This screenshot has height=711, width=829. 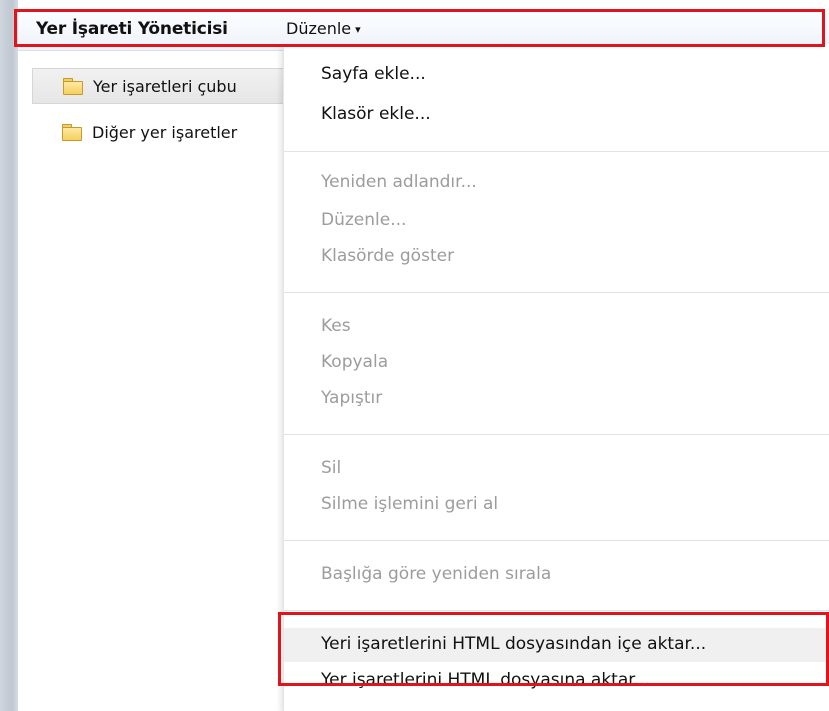 I want to click on menu-item-delete: Sil, so click(x=331, y=468).